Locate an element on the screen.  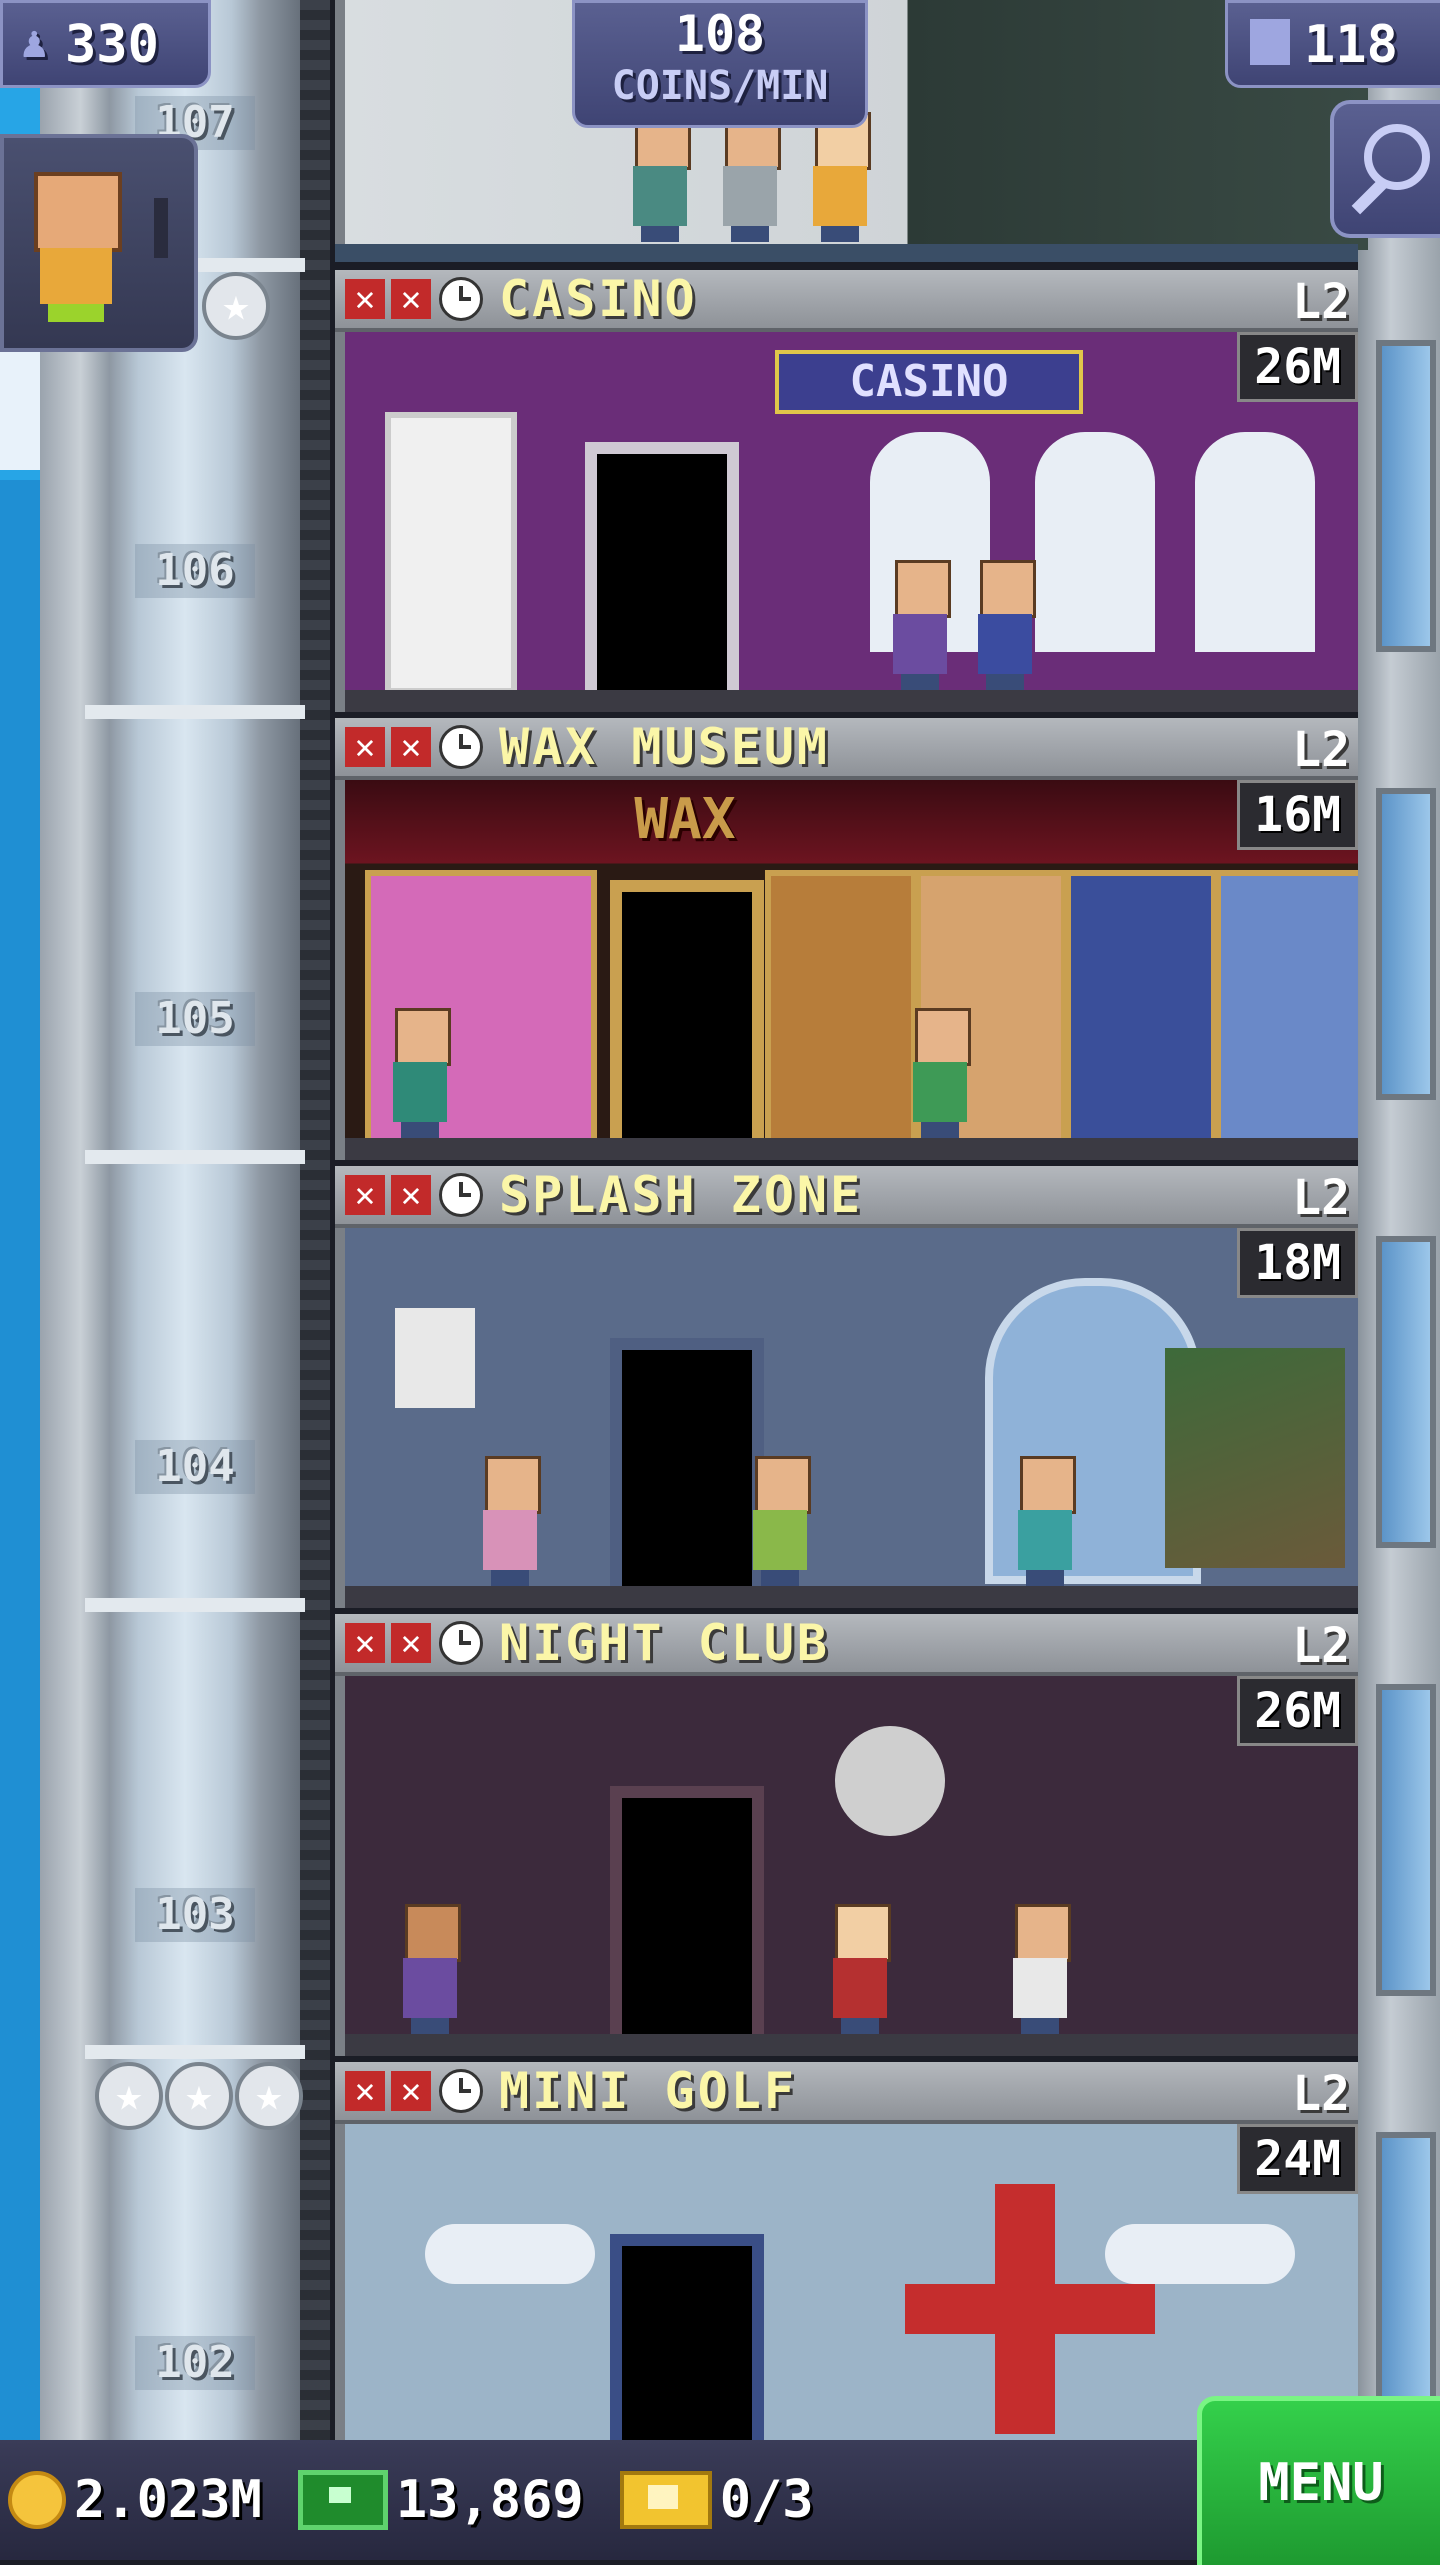
floor-wax-museum: ✕ ✕ WAX MUSEUM L2 16M WAX is located at coordinates (846, 939).